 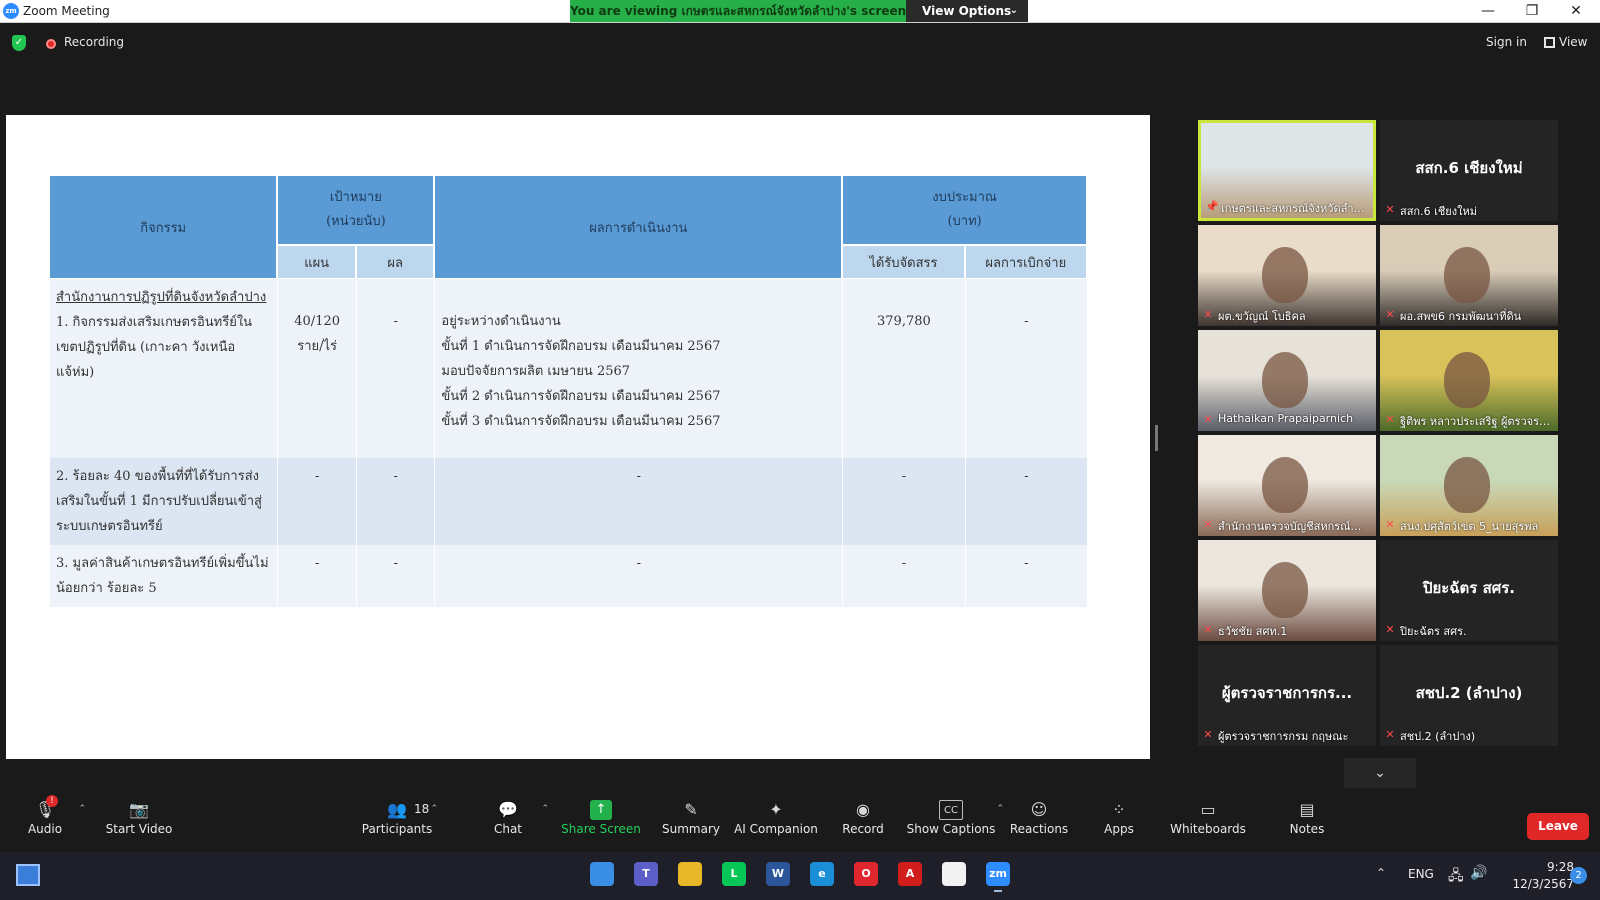 I want to click on whiteboard-icon: ▭, so click(x=1208, y=809).